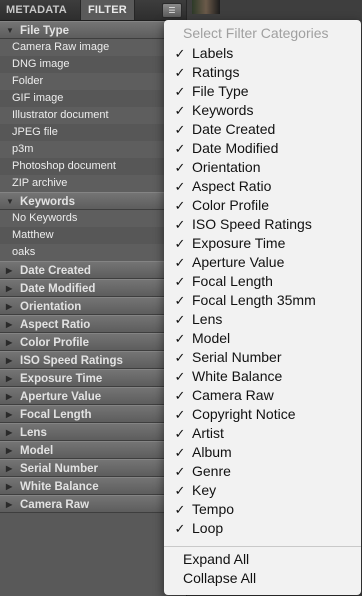 The width and height of the screenshot is (362, 596). Describe the element at coordinates (93, 30) in the screenshot. I see `section-header-file-type: ▼ File Type` at that location.